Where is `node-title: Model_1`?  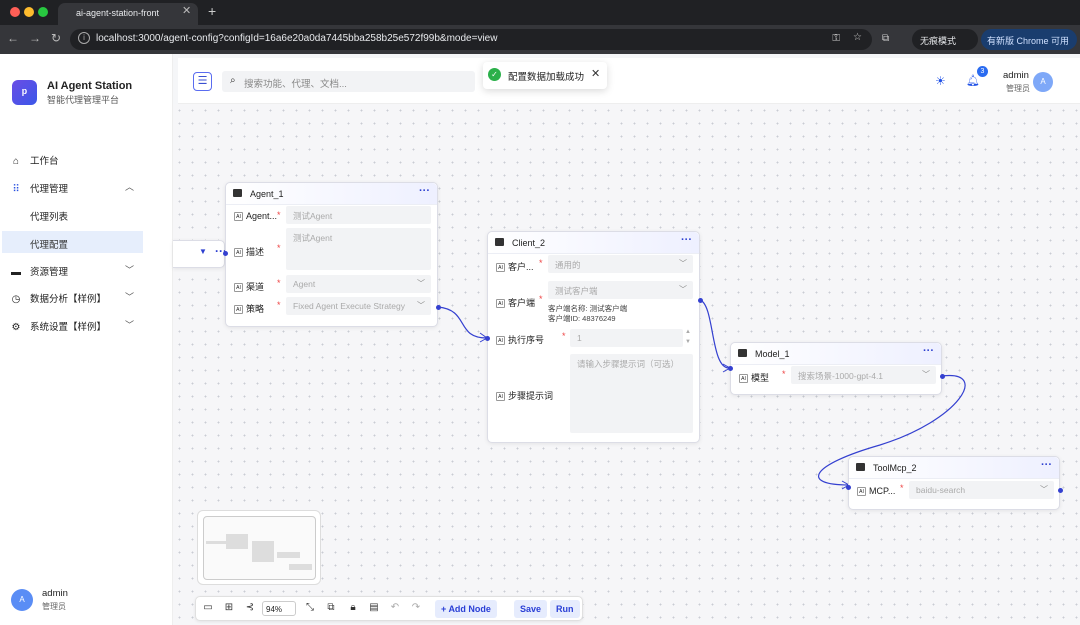
node-title: Model_1 is located at coordinates (772, 354).